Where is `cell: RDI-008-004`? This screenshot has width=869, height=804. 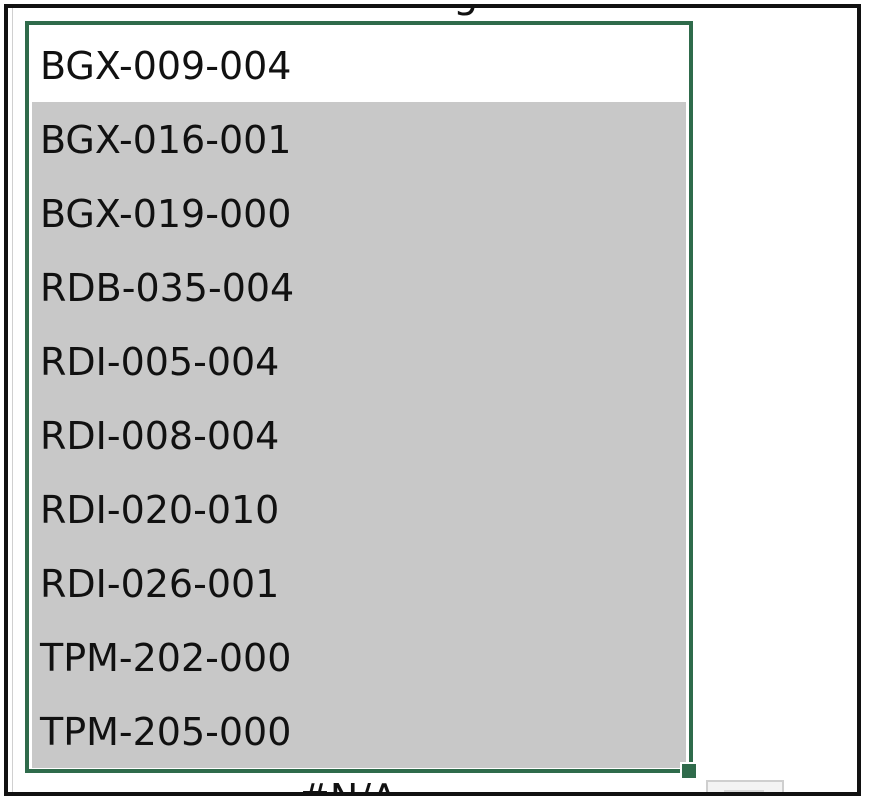 cell: RDI-008-004 is located at coordinates (359, 435).